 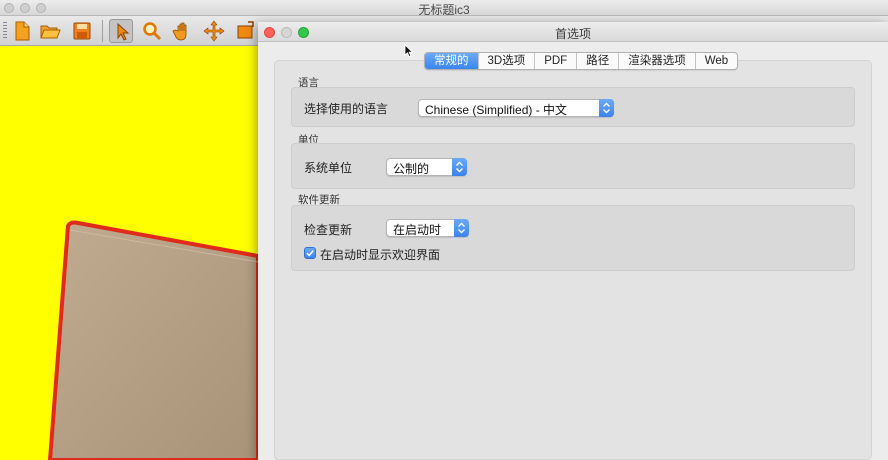 I want to click on open-button, so click(x=50, y=31).